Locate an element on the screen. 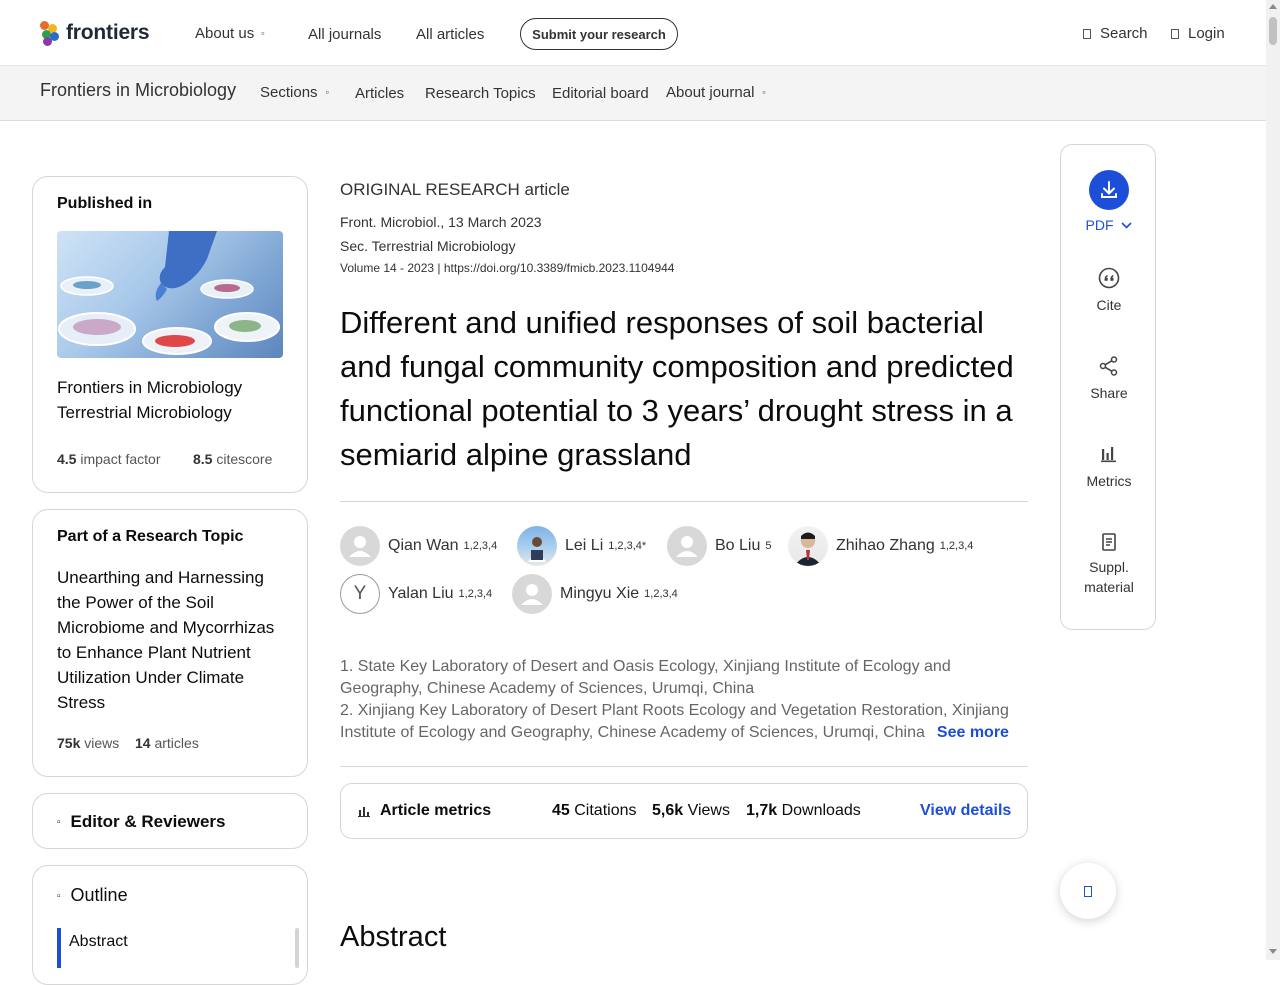 The image size is (1280, 985). author-name: Bo Liu is located at coordinates (738, 545).